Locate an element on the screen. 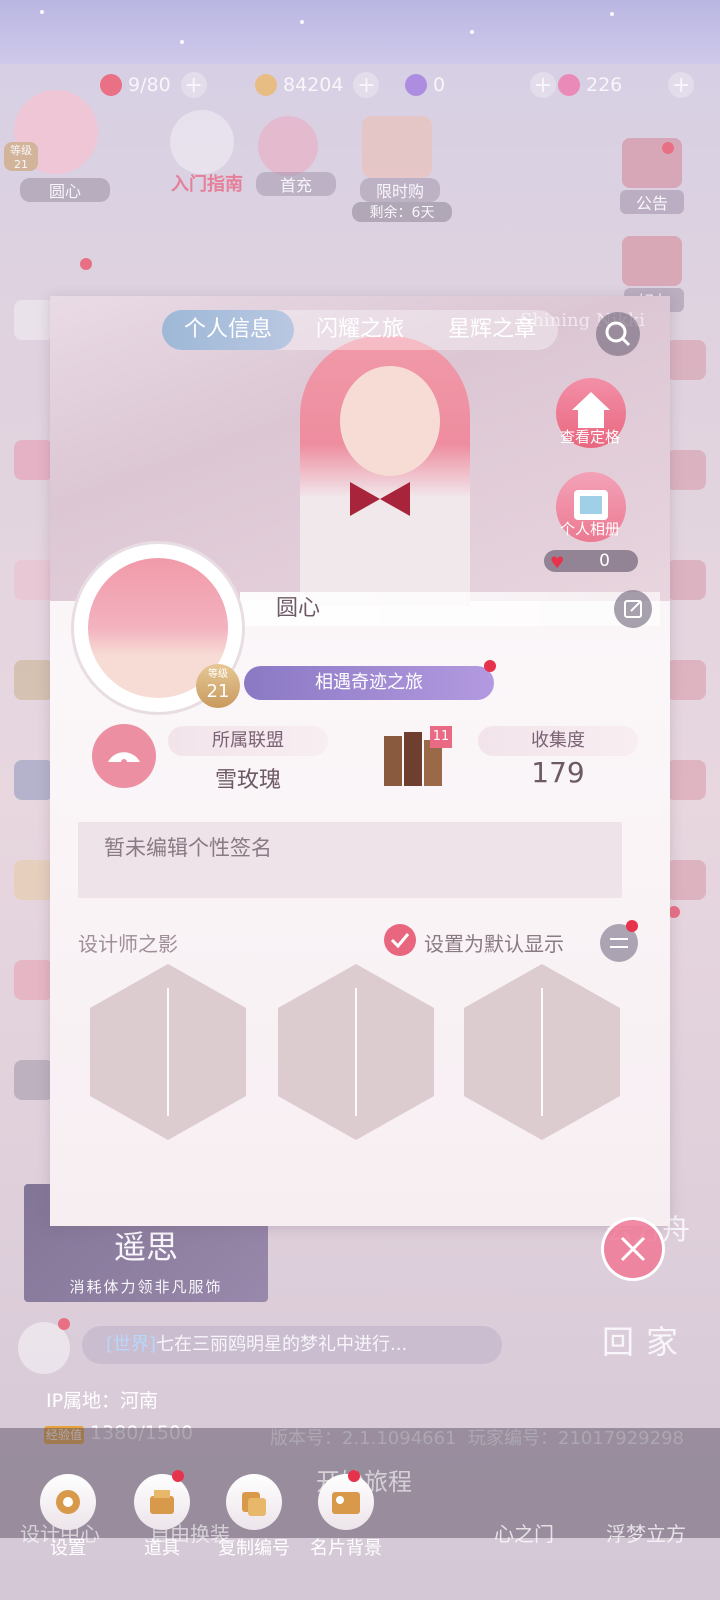 This screenshot has height=1600, width=720. level-value: 21 is located at coordinates (218, 691).